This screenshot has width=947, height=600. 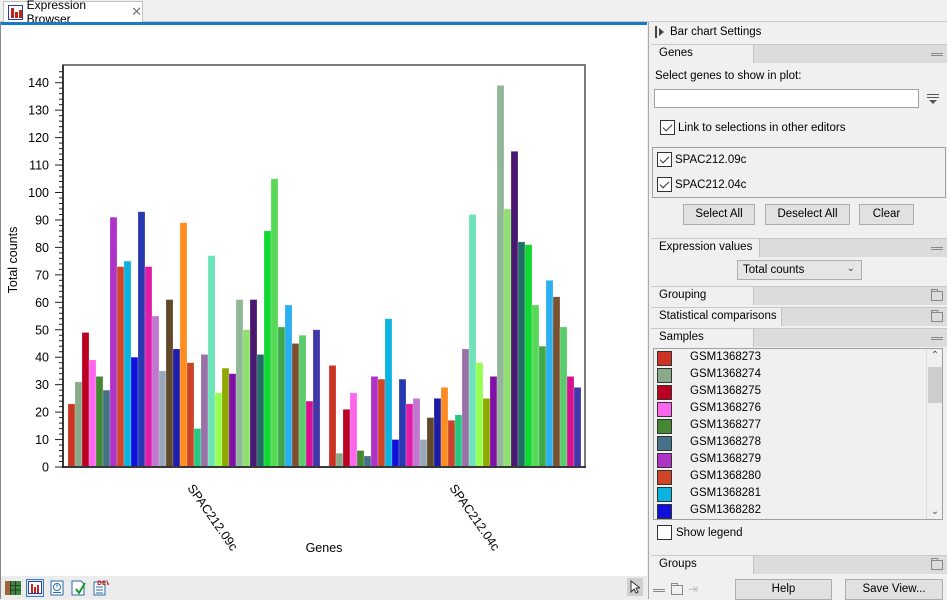 I want to click on clear-button: Clear, so click(x=886, y=214).